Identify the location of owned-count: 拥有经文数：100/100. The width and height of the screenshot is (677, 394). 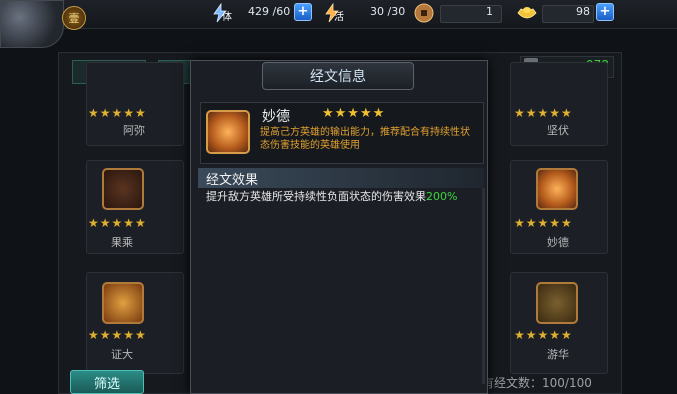
(531, 383).